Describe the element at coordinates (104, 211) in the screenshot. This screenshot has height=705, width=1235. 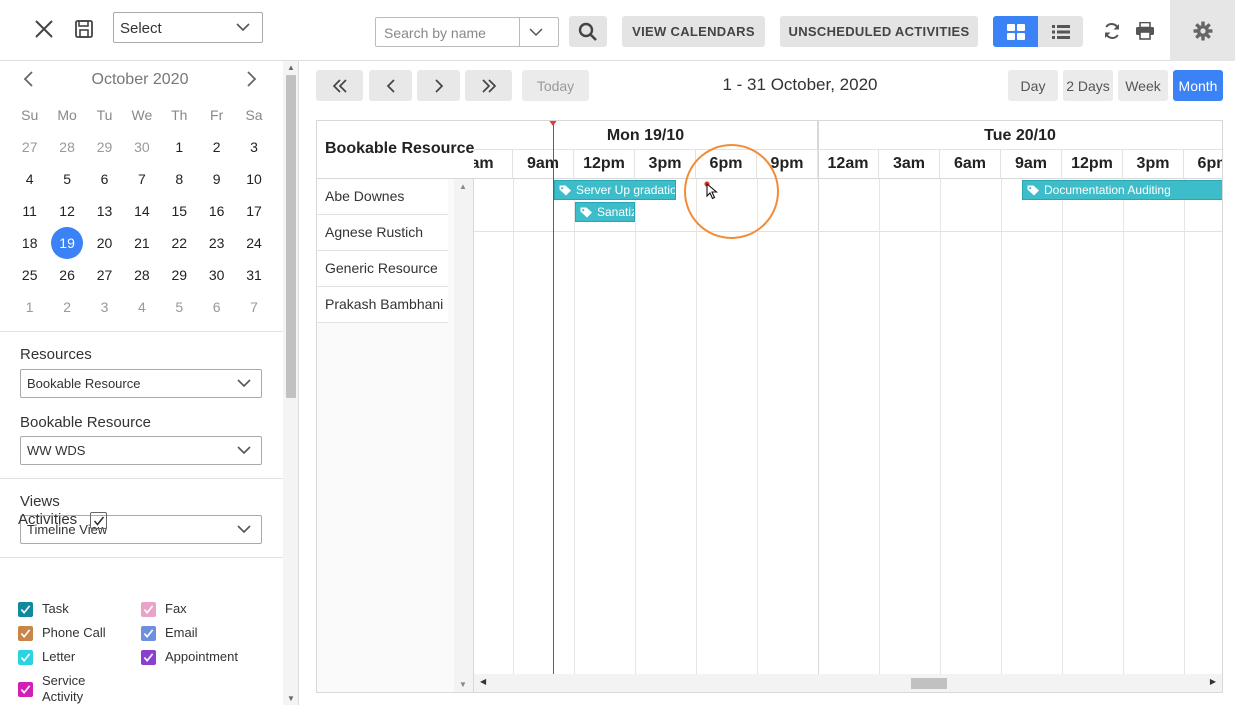
I see `calendar-day: 13` at that location.